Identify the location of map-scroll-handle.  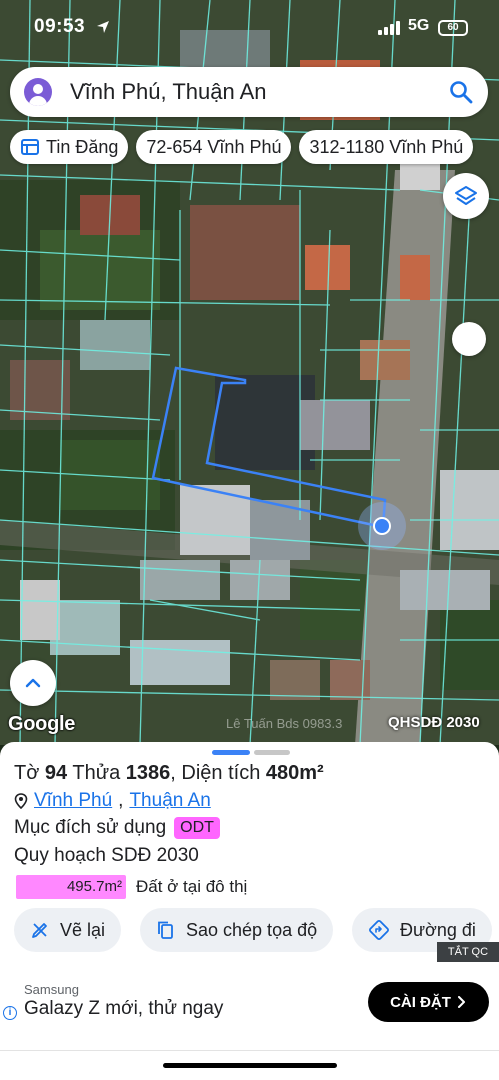
(469, 339).